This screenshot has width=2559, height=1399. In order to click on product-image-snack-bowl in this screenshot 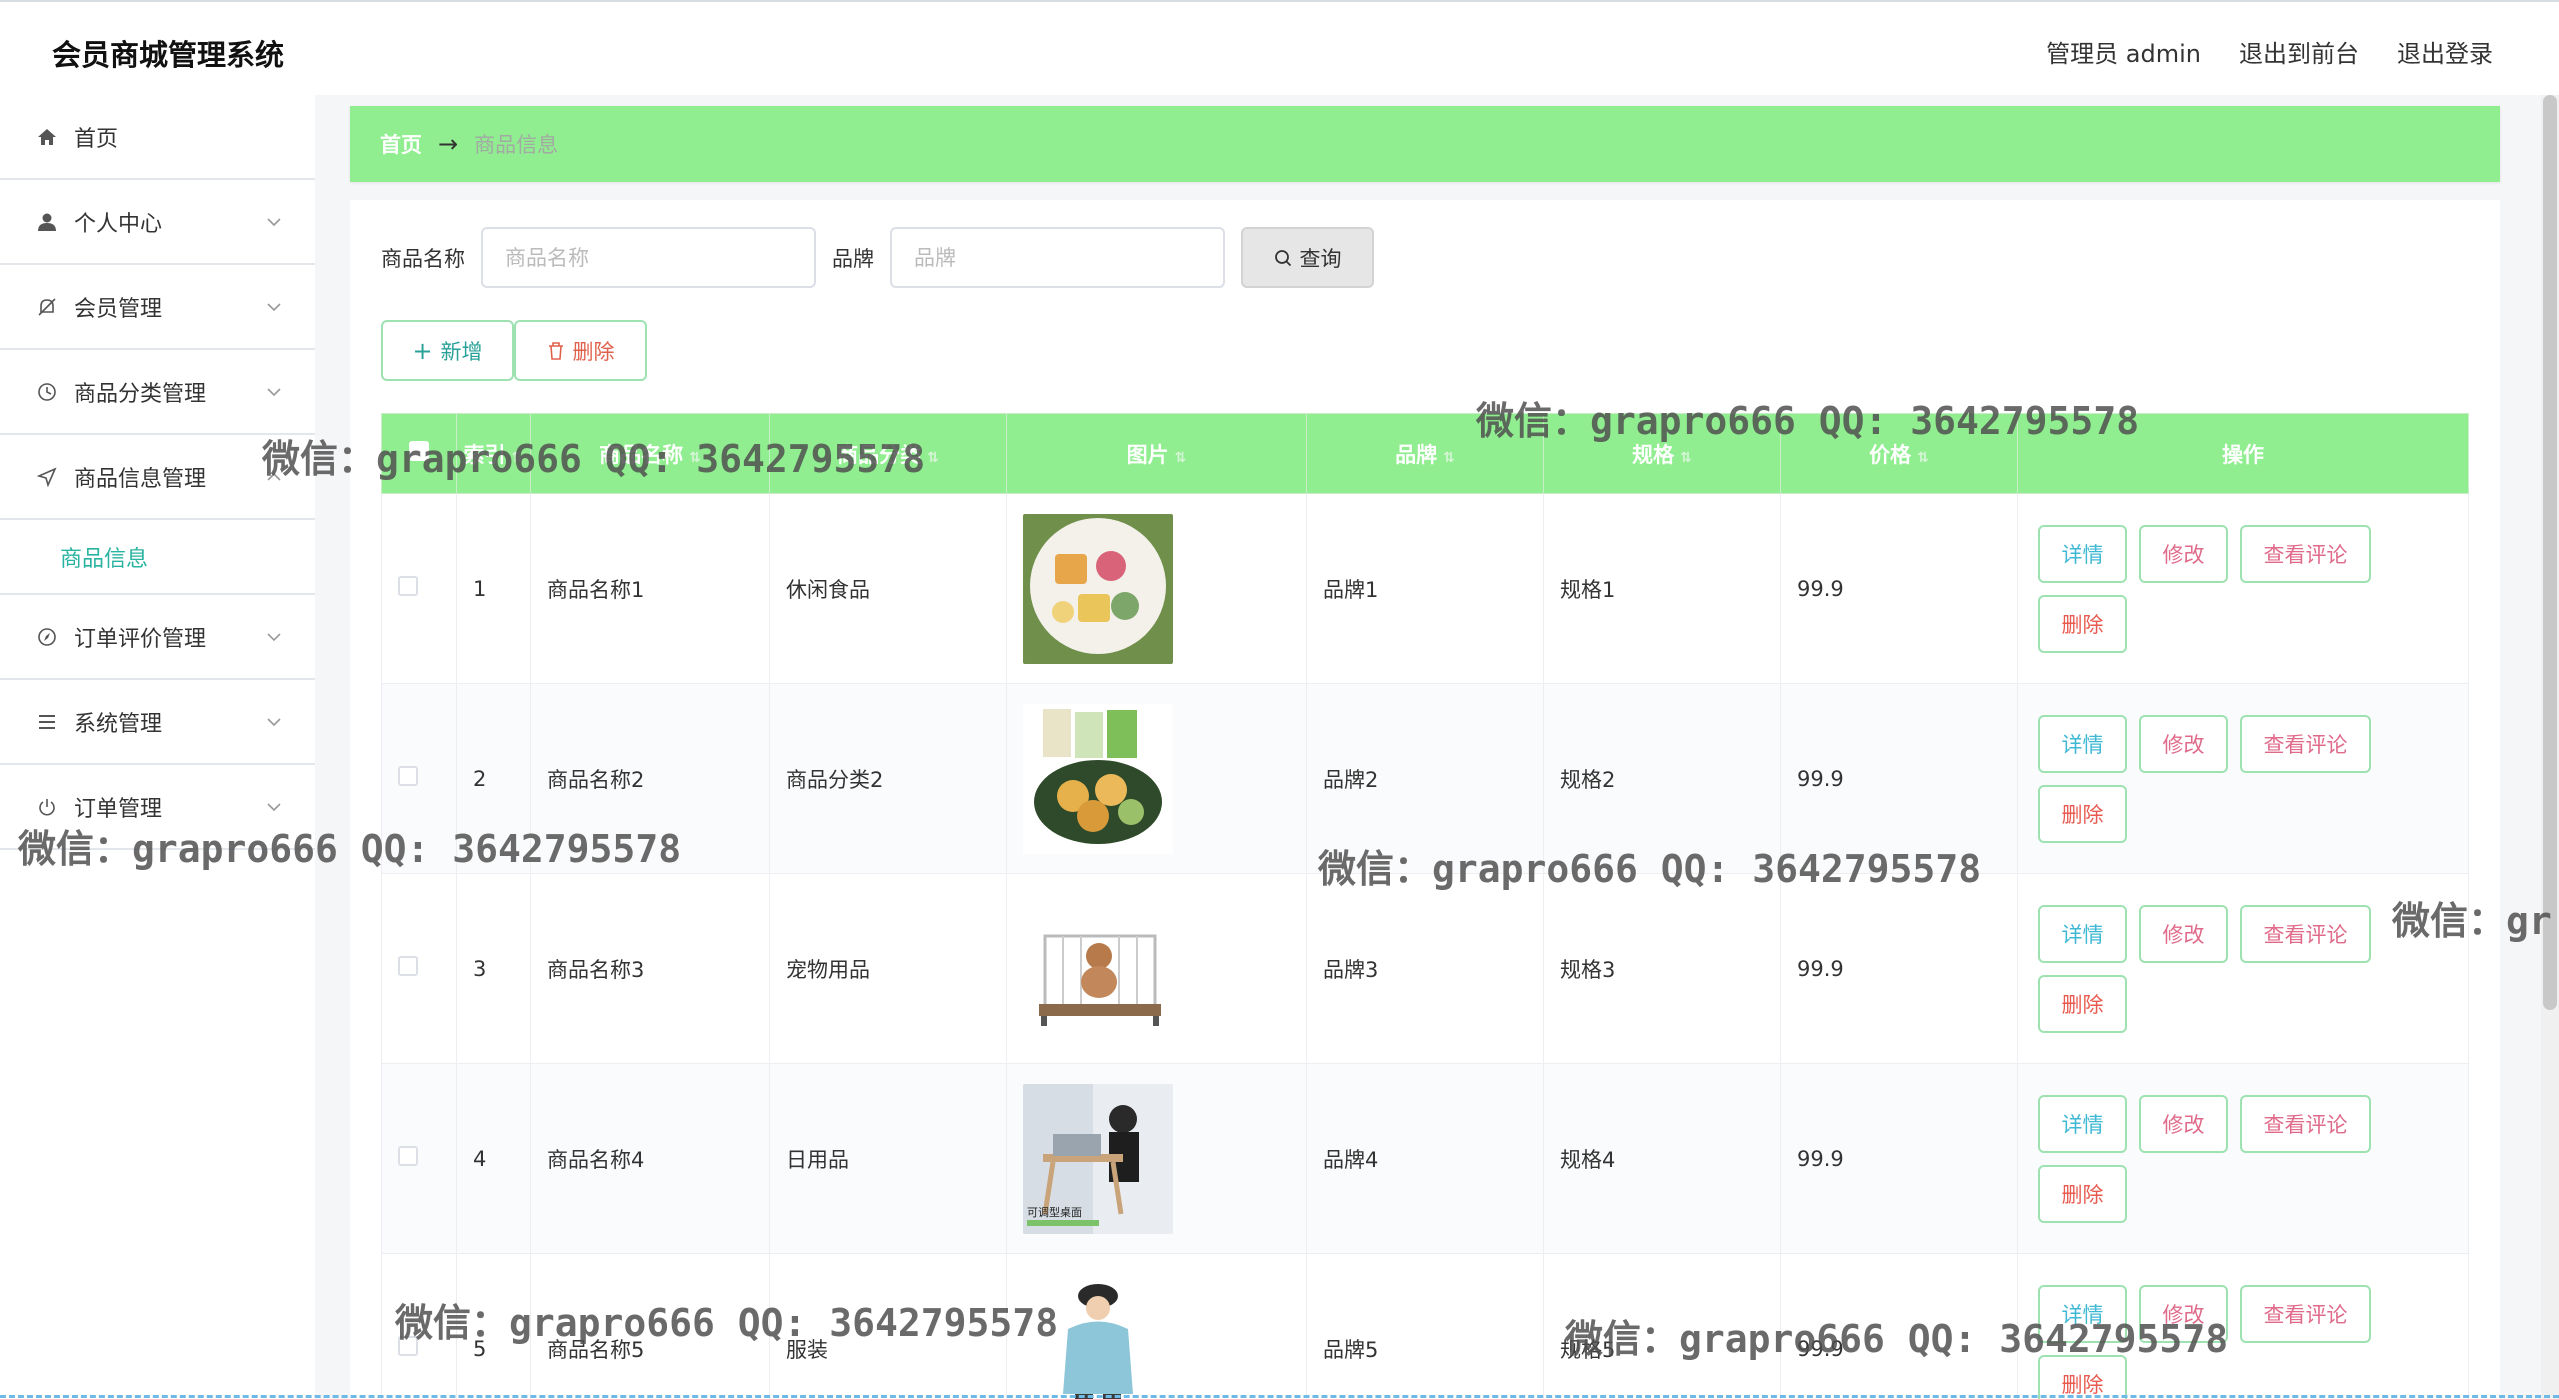, I will do `click(1098, 778)`.